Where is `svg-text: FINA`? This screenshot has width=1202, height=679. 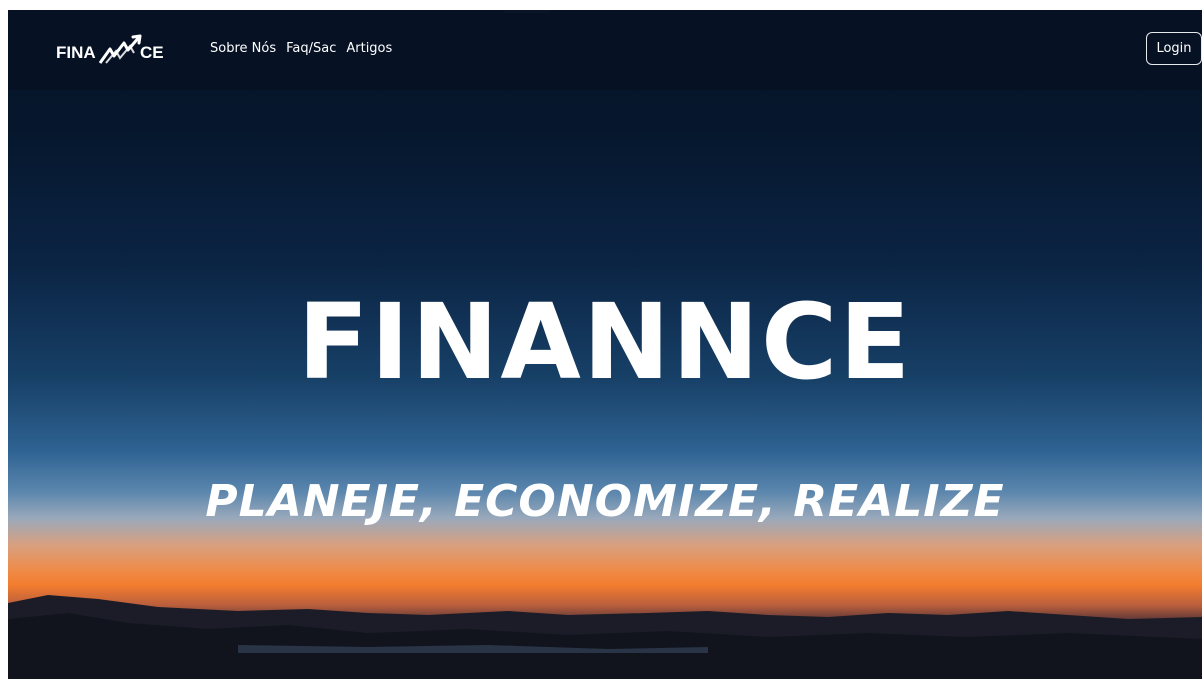
svg-text: FINA is located at coordinates (76, 52).